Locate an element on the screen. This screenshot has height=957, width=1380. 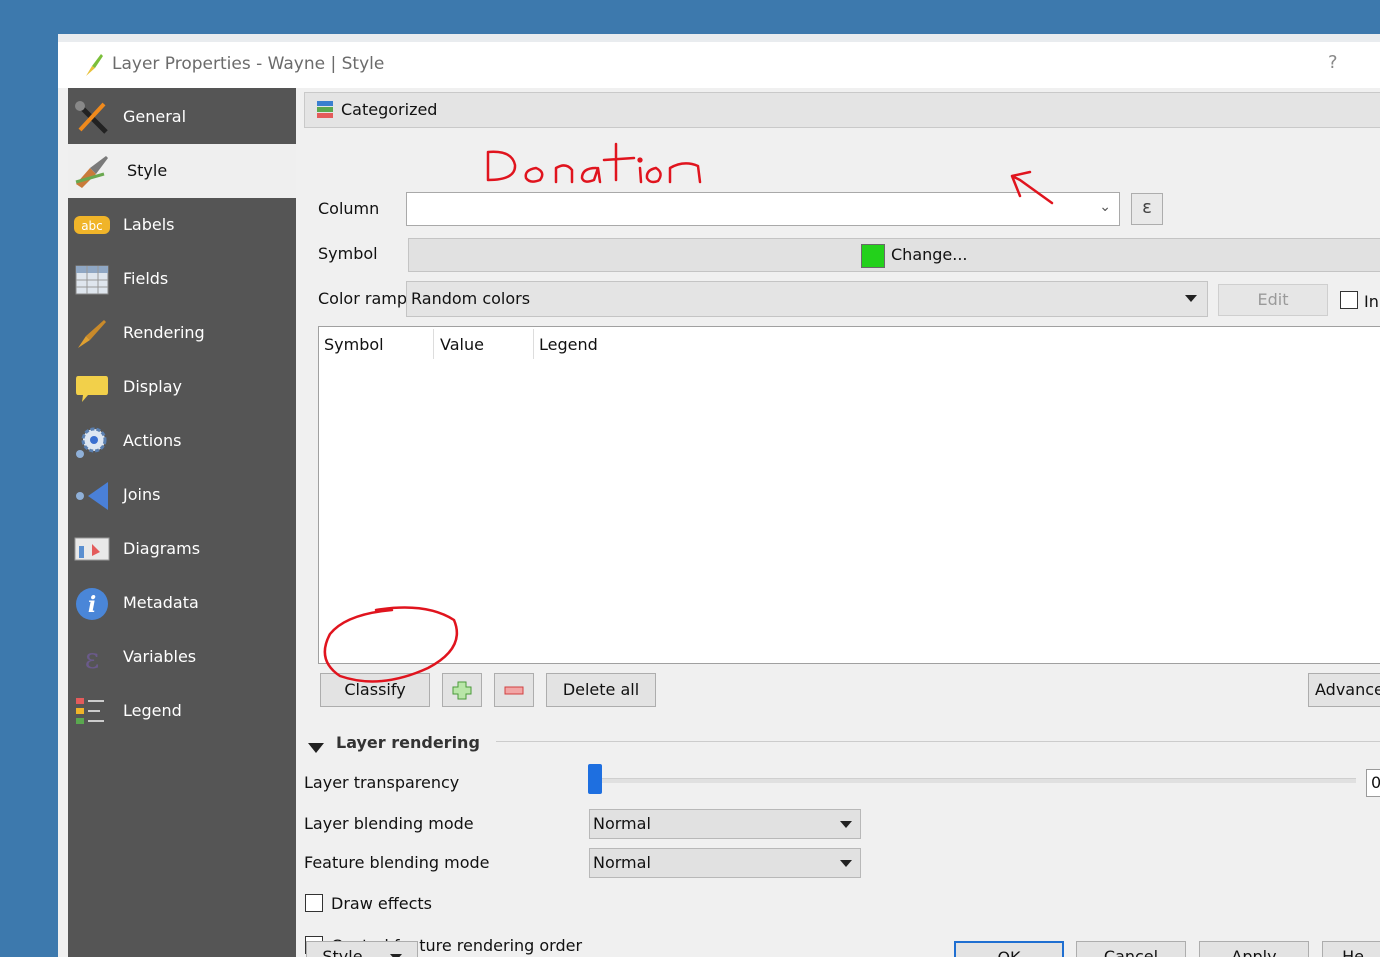
join-arrow-icon is located at coordinates (92, 496).